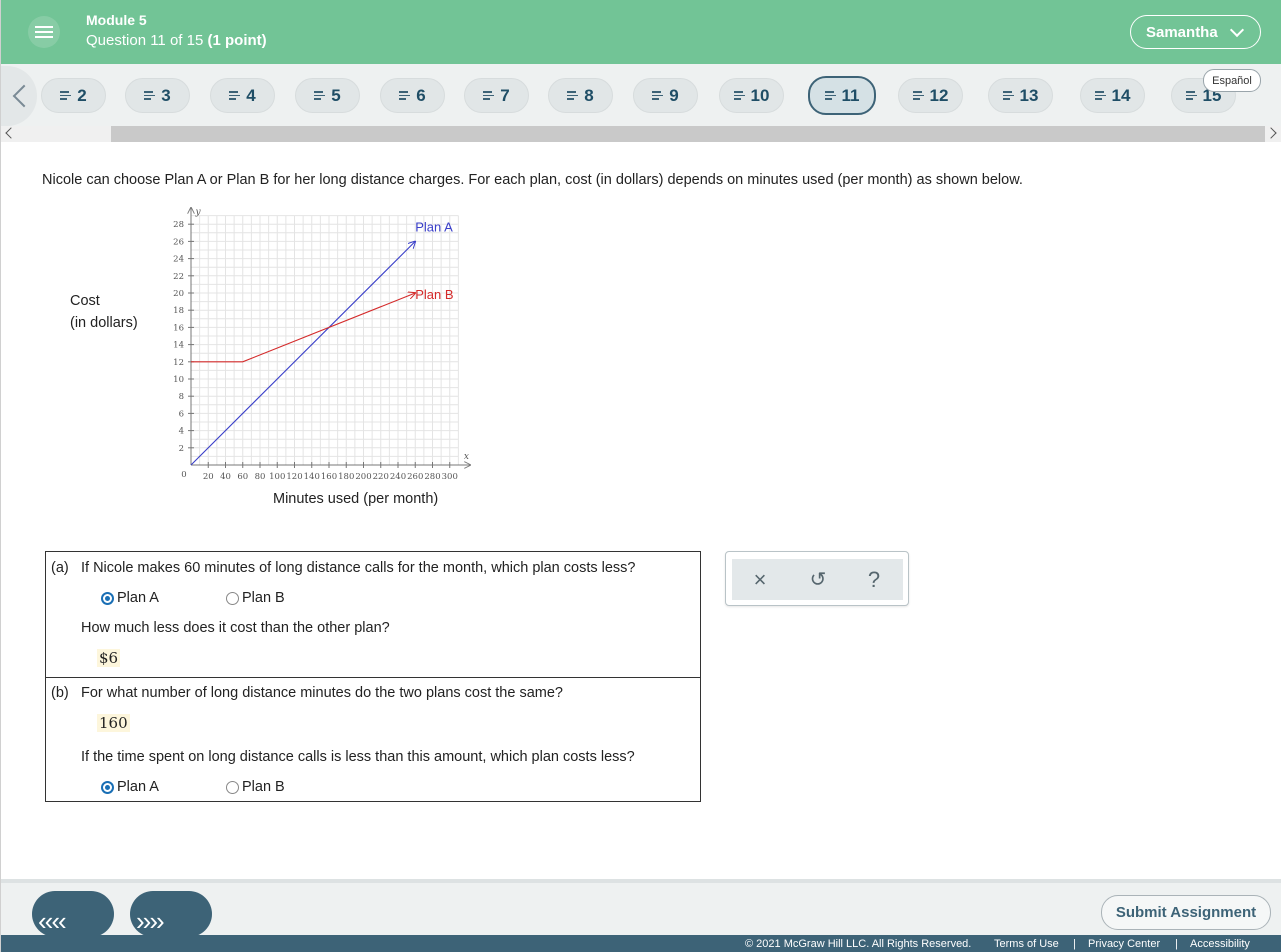 This screenshot has height=952, width=1281. What do you see at coordinates (432, 477) in the screenshot?
I see `x-tick-label: 280` at bounding box center [432, 477].